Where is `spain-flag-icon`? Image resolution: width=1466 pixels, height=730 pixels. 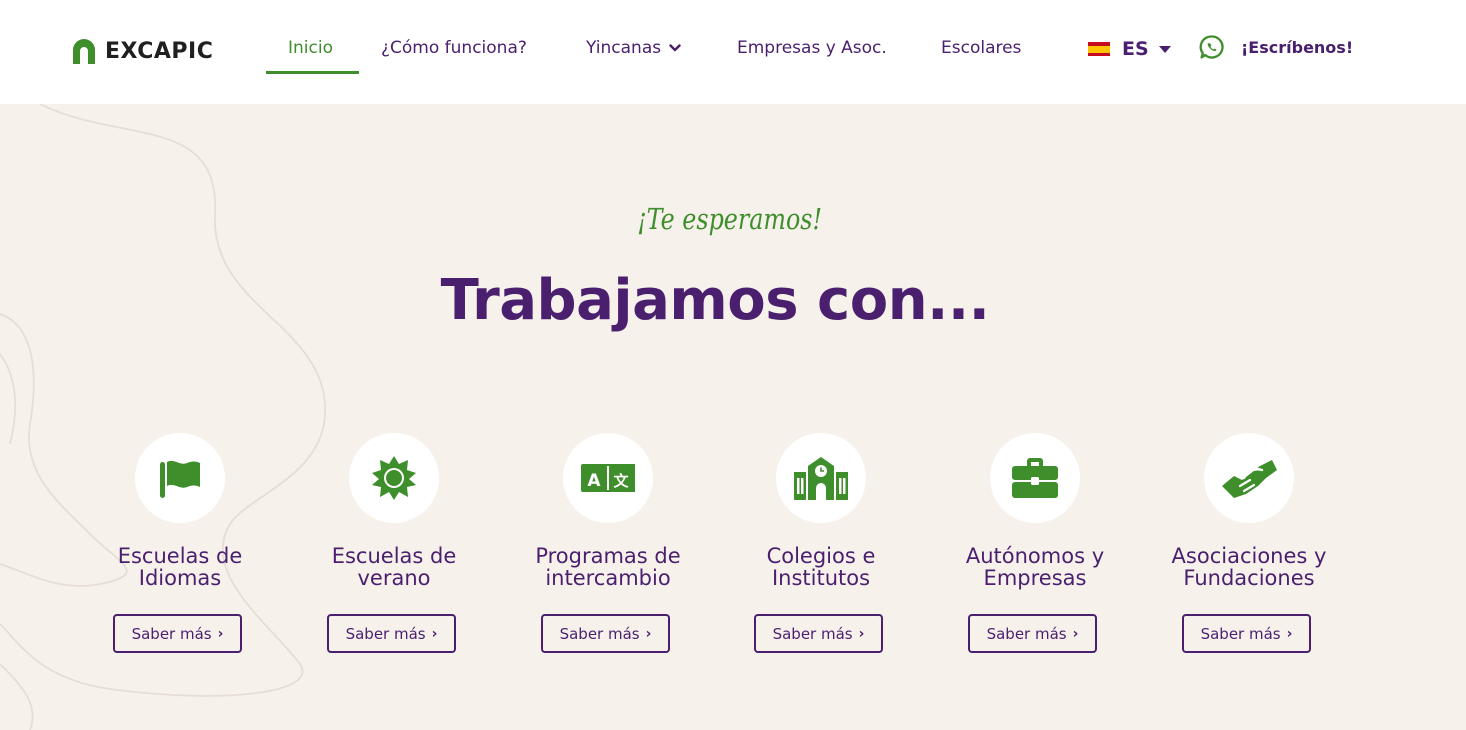
spain-flag-icon is located at coordinates (1099, 49).